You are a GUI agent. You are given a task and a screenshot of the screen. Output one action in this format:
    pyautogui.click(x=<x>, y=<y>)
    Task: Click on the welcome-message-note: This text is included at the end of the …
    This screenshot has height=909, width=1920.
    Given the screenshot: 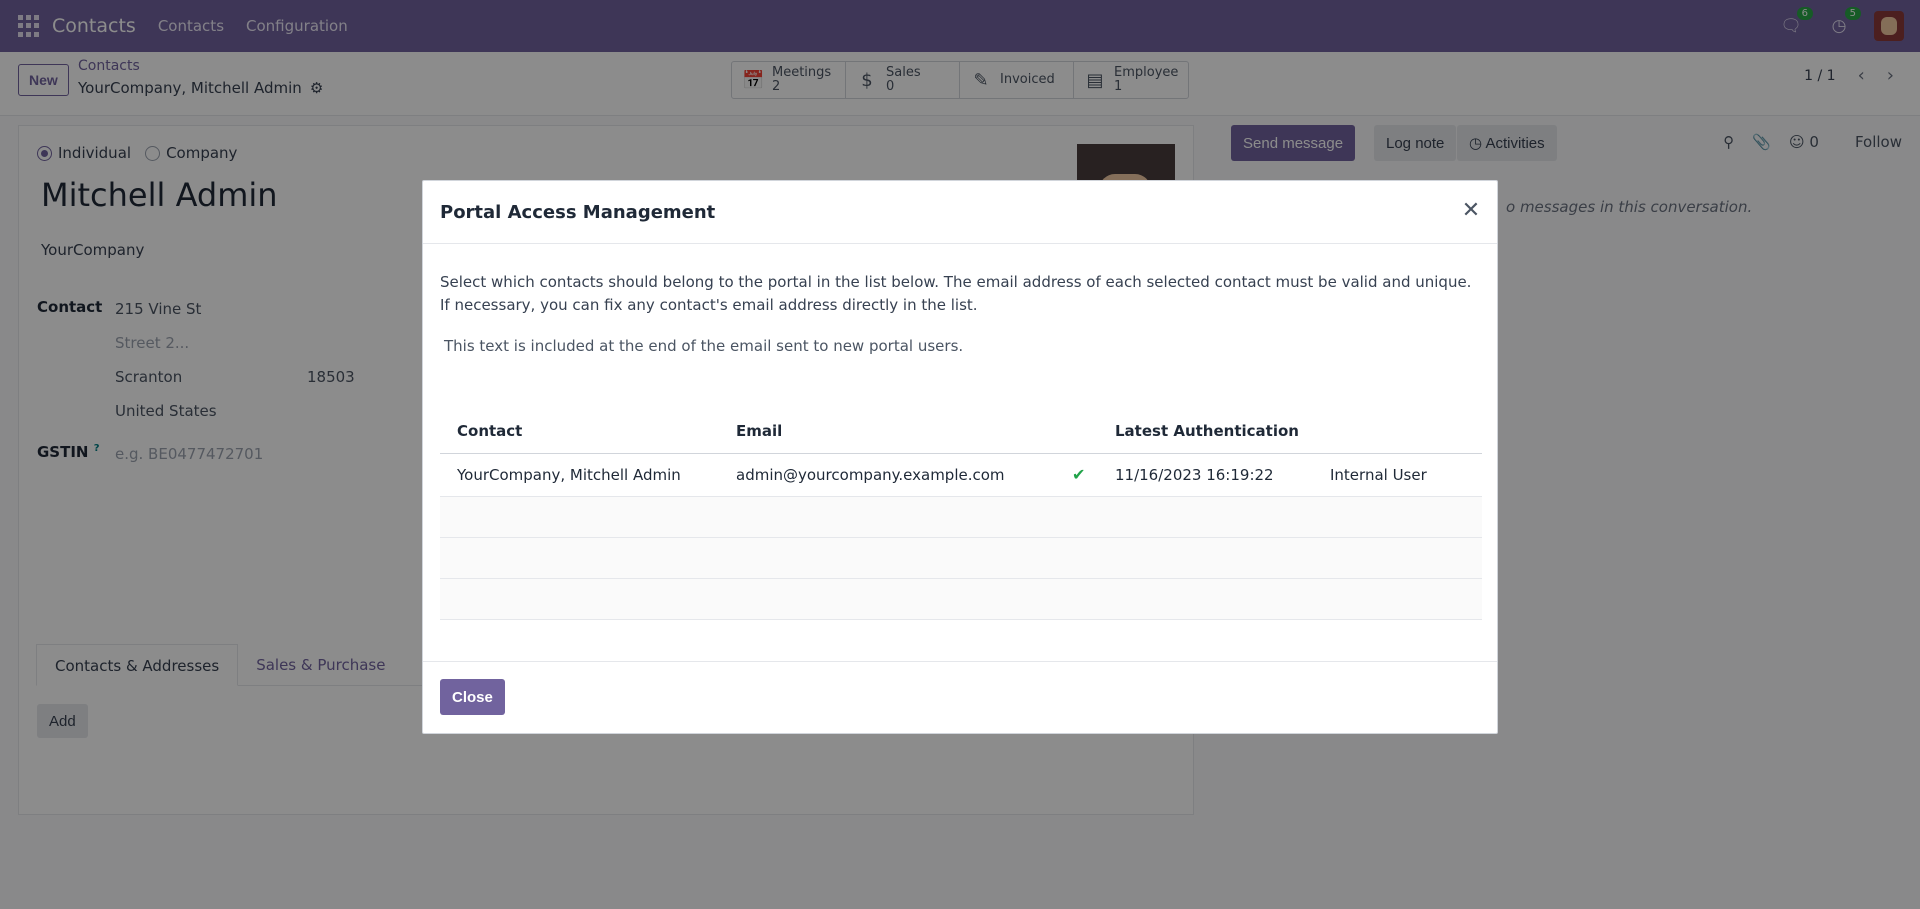 What is the action you would take?
    pyautogui.click(x=962, y=346)
    